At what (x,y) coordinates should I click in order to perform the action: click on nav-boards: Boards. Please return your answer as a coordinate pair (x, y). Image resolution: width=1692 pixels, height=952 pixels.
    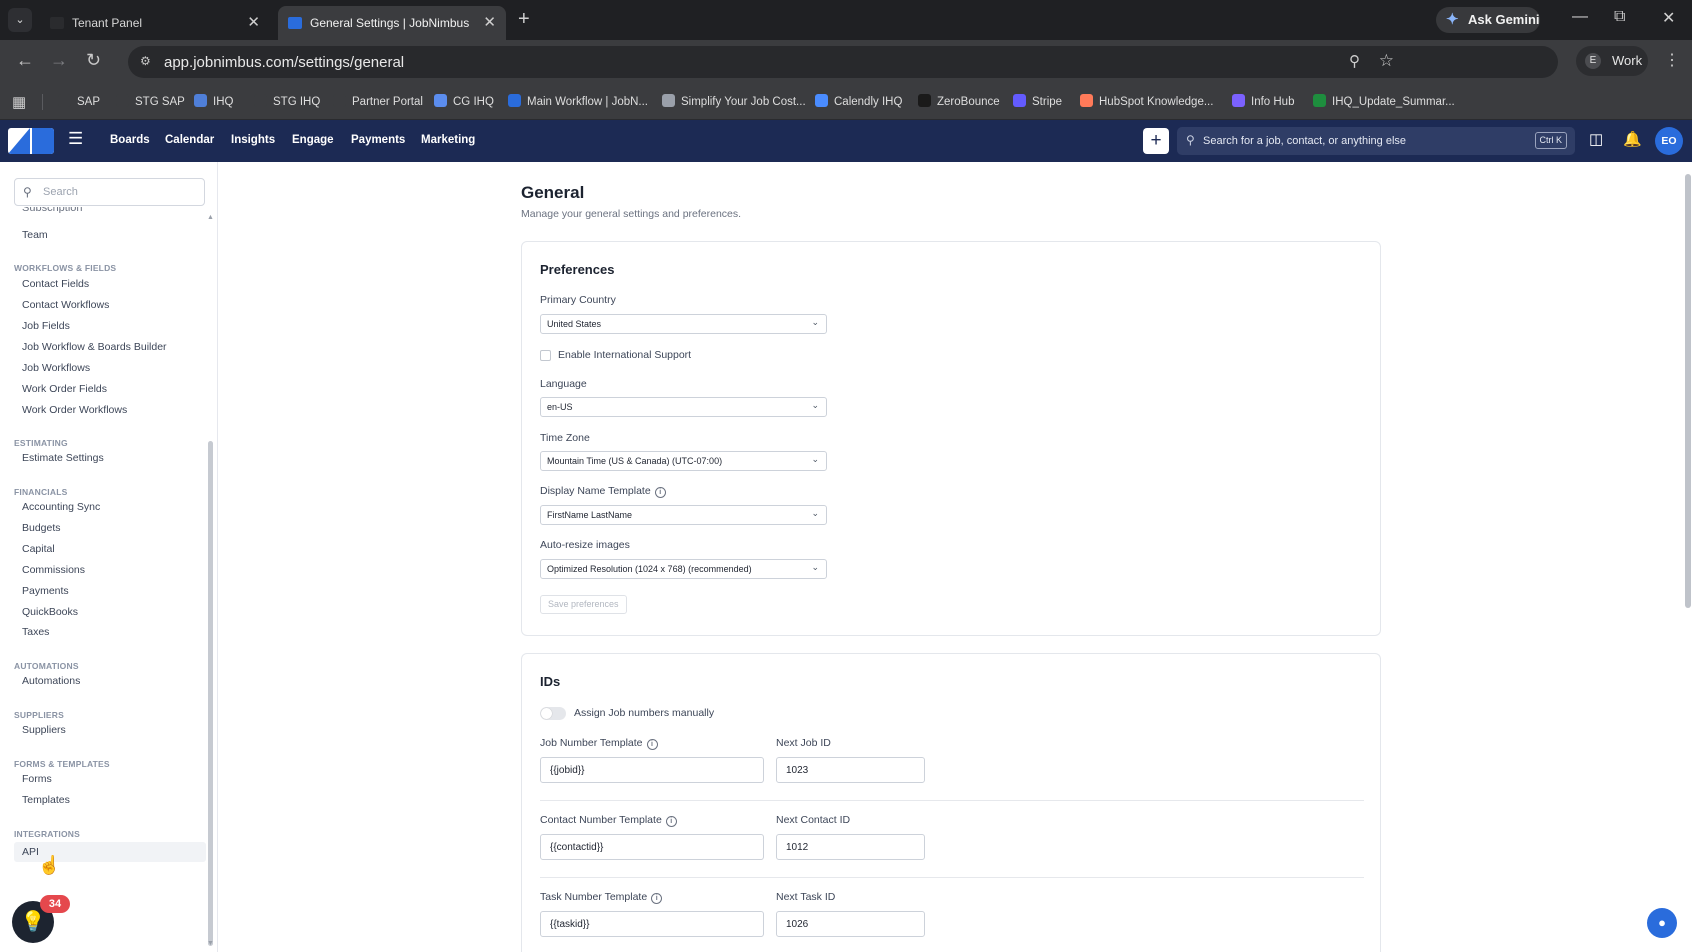
    Looking at the image, I should click on (130, 140).